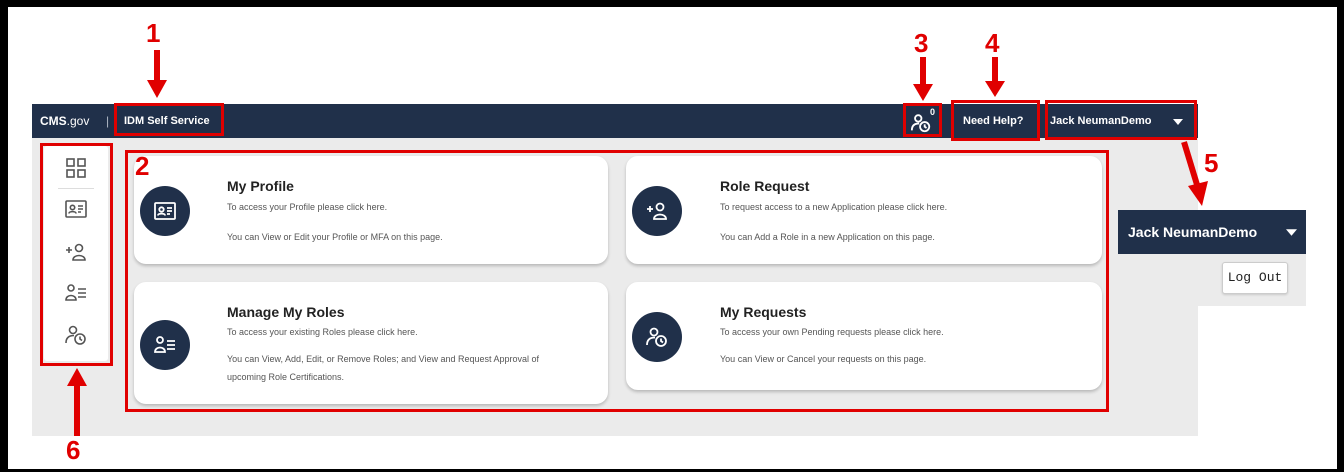 This screenshot has height=472, width=1344. Describe the element at coordinates (1255, 278) in the screenshot. I see `log-out-button: Log Out` at that location.